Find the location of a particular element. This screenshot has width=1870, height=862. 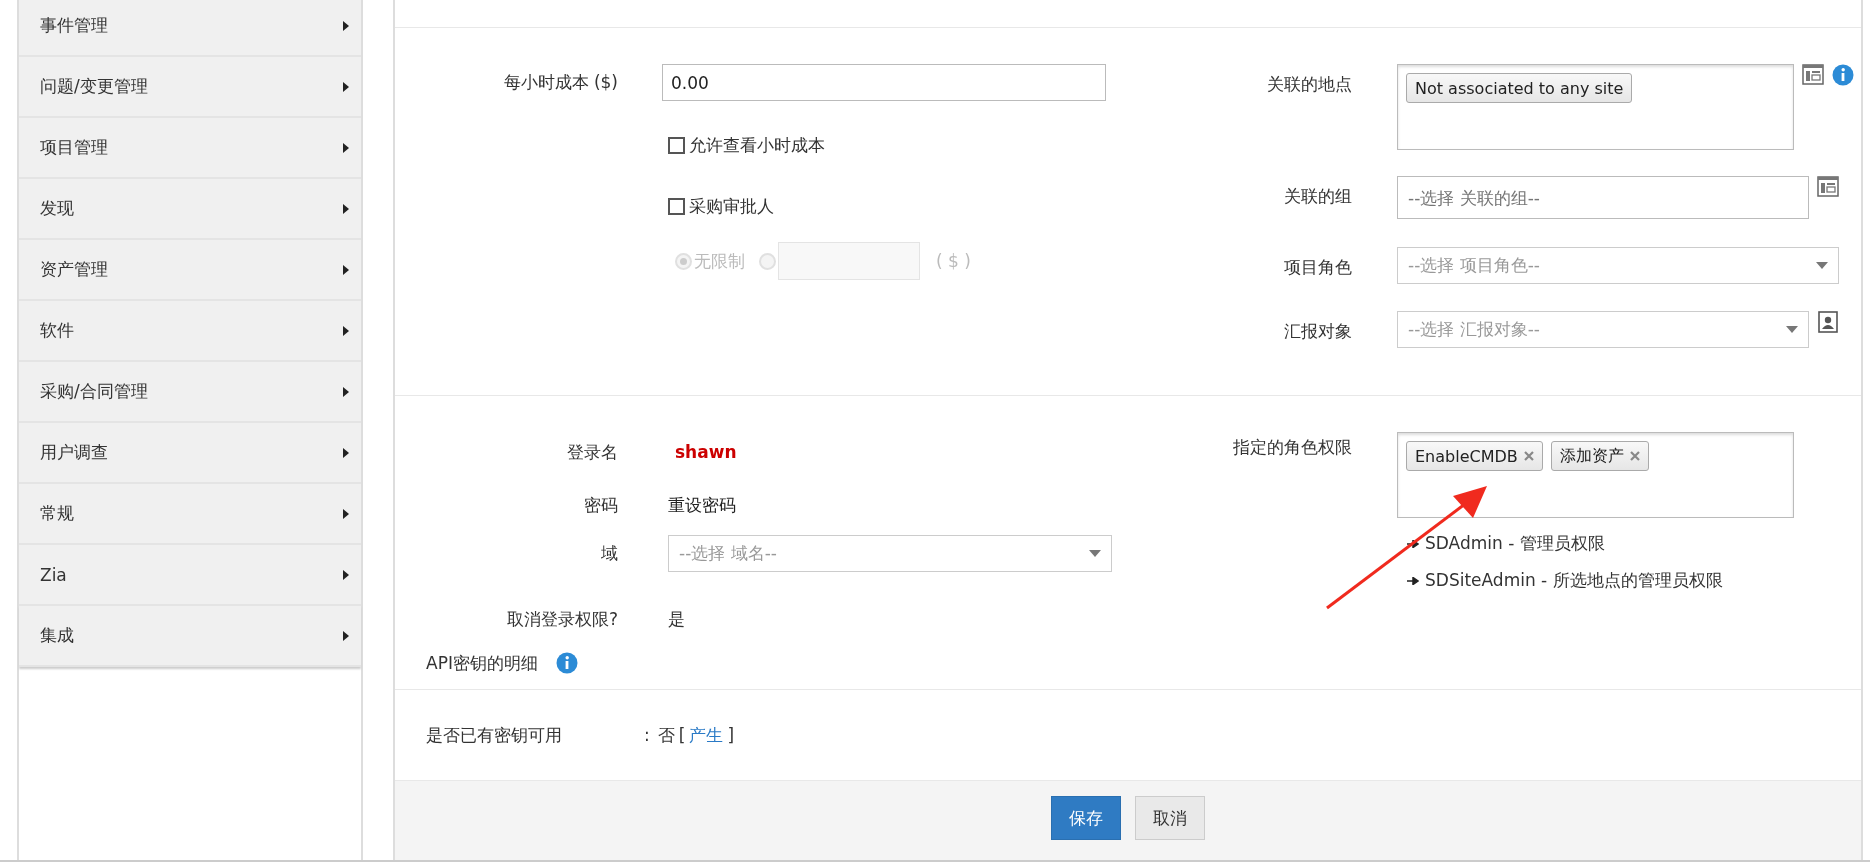

field-label: 汇报对象 is located at coordinates (1317, 331).